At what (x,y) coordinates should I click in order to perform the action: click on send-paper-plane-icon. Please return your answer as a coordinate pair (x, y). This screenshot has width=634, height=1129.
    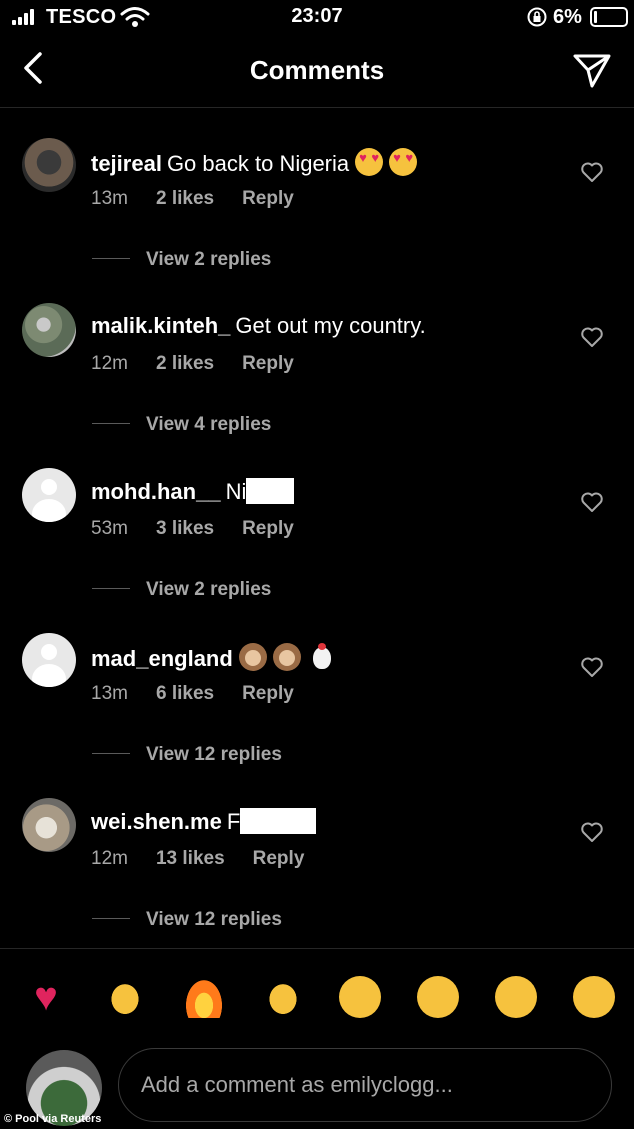
    Looking at the image, I should click on (592, 70).